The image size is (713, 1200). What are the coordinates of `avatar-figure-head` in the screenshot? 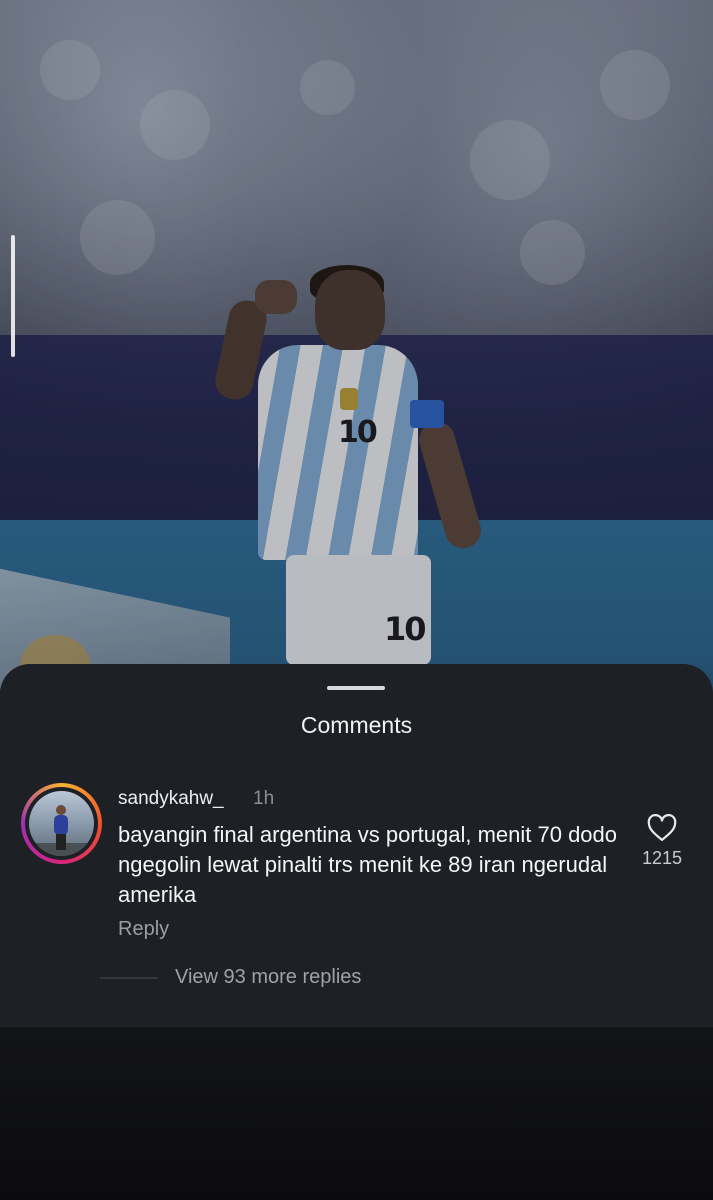 It's located at (61, 810).